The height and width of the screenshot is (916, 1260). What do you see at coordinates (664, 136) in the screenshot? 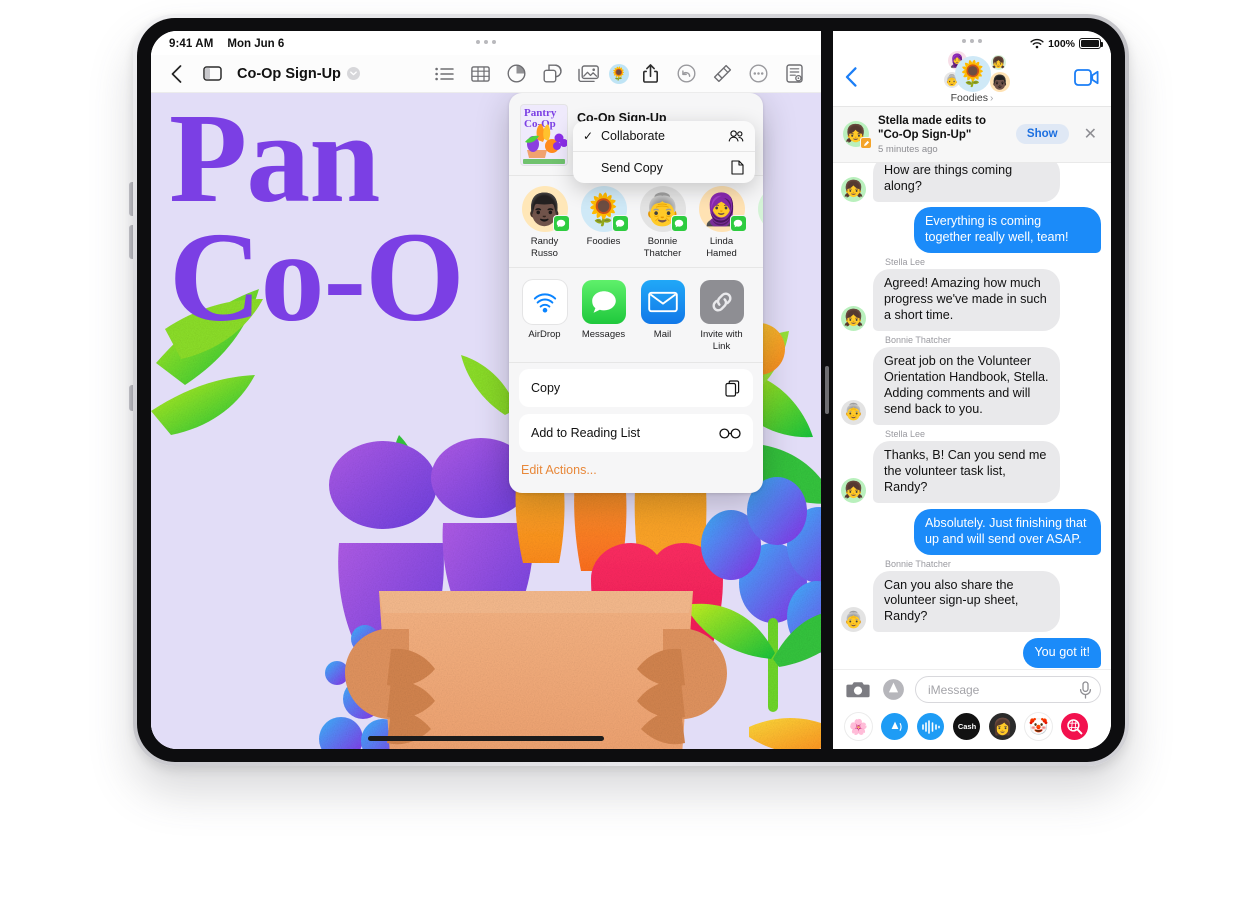
I see `menu-item-collaborate: ✓ Collaborate` at bounding box center [664, 136].